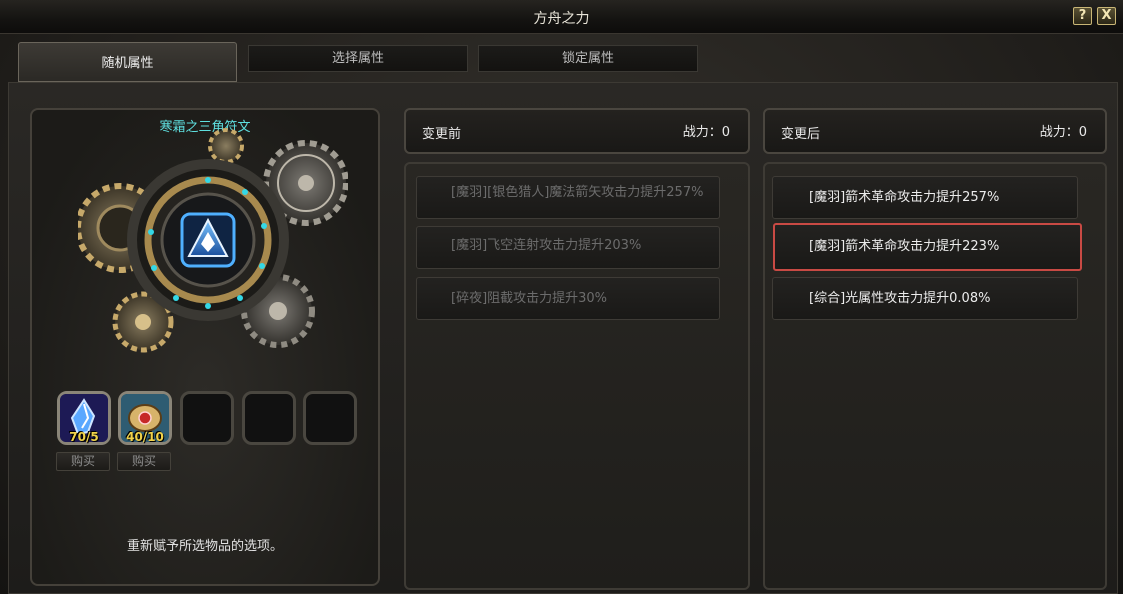 The height and width of the screenshot is (594, 1123). I want to click on help-button: ?, so click(1082, 16).